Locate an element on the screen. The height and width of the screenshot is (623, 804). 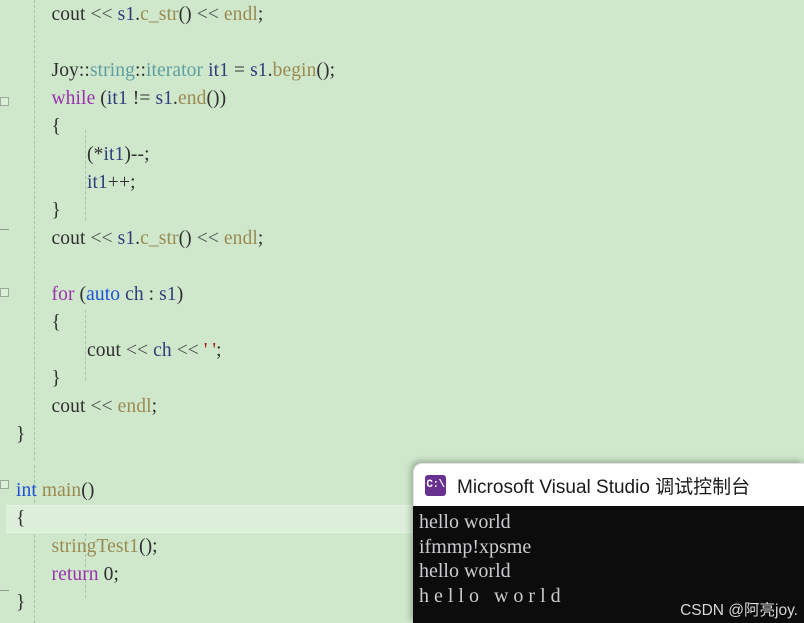
code-line: cout << ch << ' '; is located at coordinates (154, 351).